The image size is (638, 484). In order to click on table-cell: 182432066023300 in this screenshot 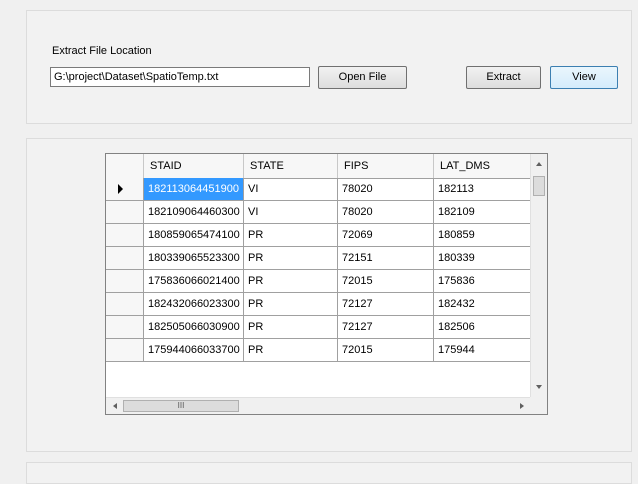, I will do `click(194, 304)`.